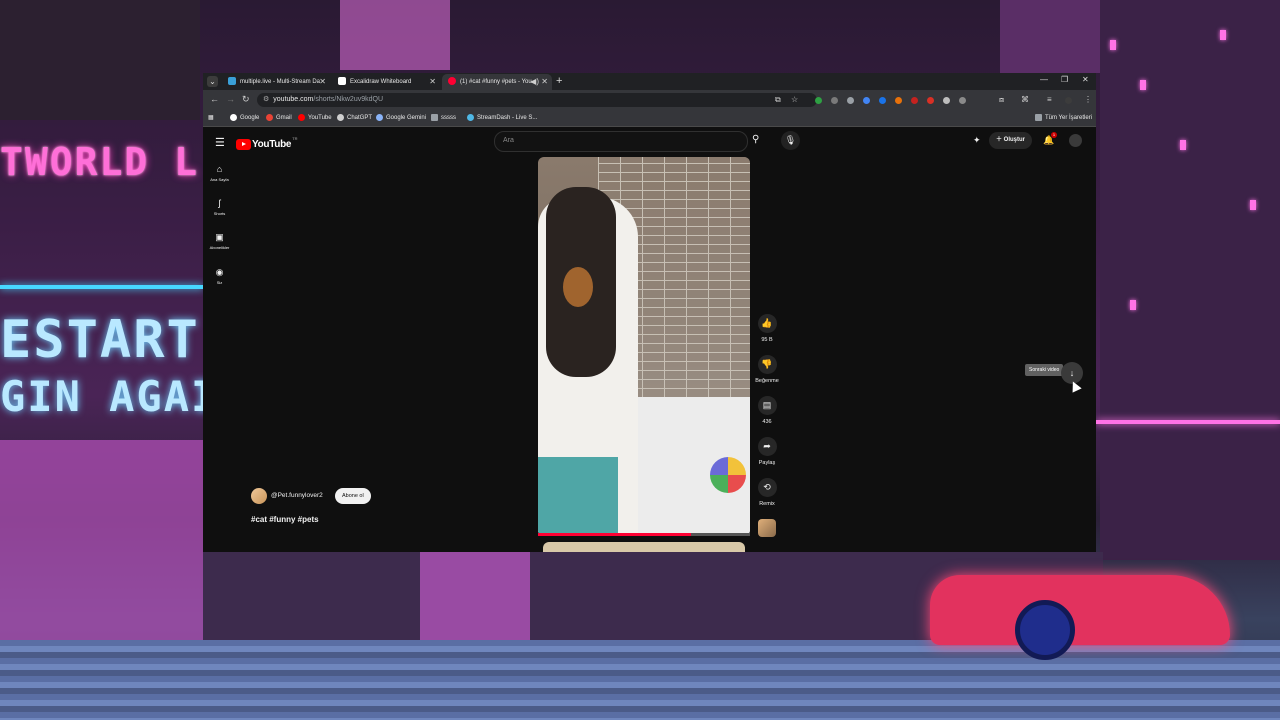 Image resolution: width=1280 pixels, height=720 pixels. I want to click on bookmark-label: YouTube, so click(320, 118).